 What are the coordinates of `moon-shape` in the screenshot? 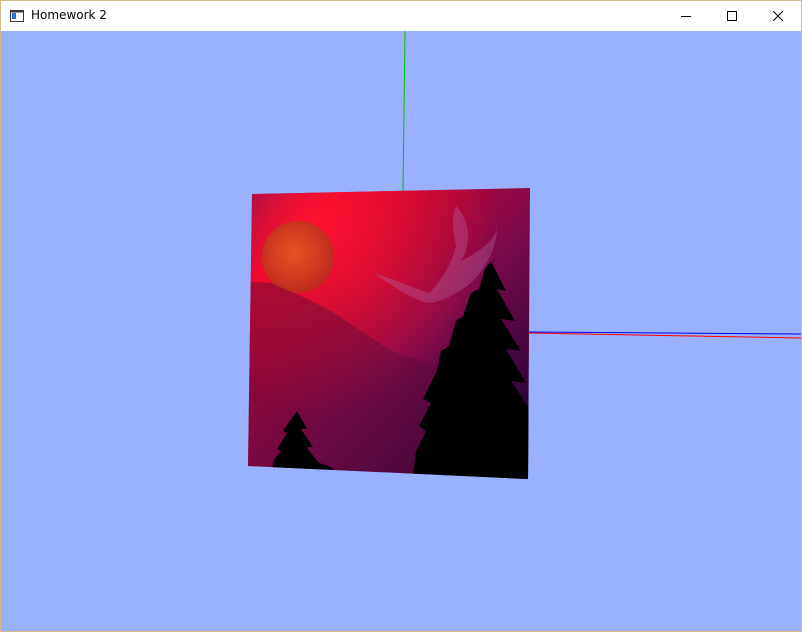 It's located at (298, 257).